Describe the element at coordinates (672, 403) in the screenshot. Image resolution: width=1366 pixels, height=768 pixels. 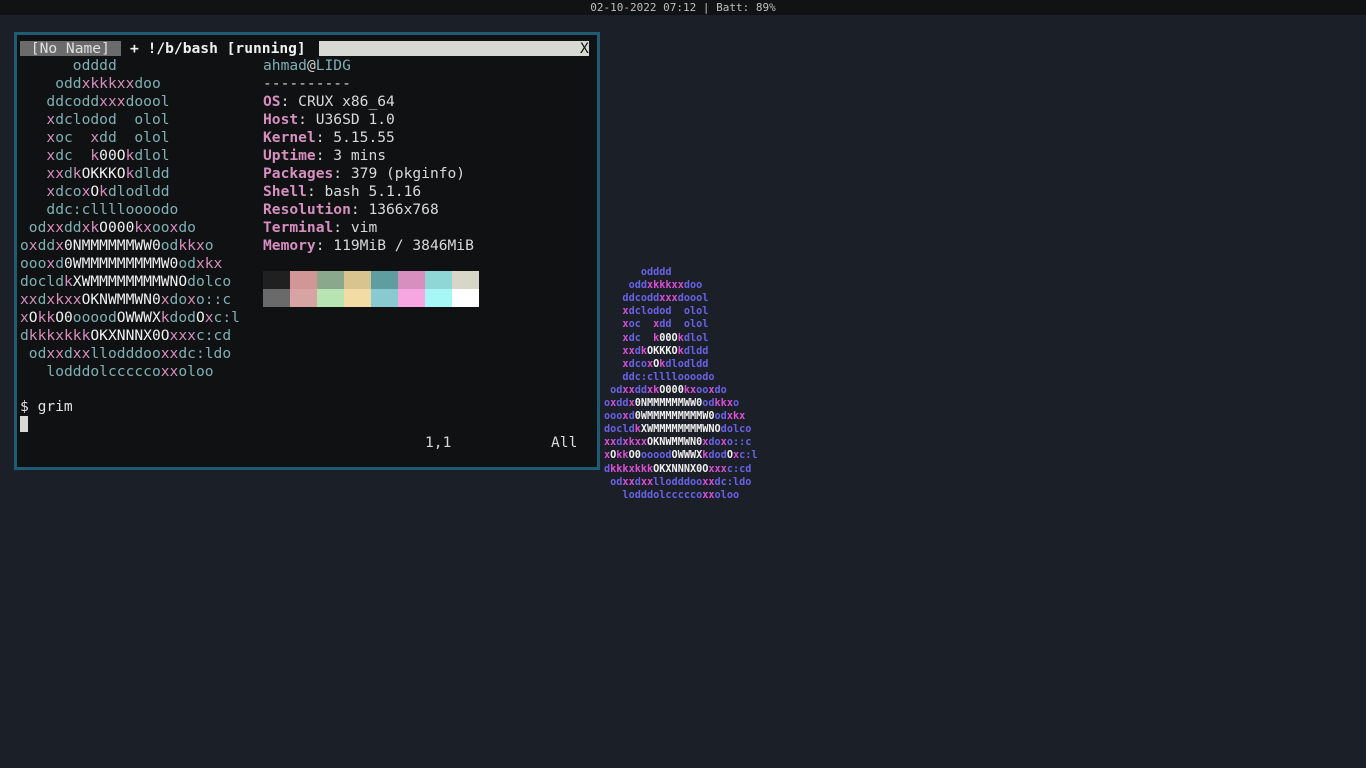
I see `wallpaper-logo-line: oxddx0NMMMMMMWW0odkkxo` at that location.